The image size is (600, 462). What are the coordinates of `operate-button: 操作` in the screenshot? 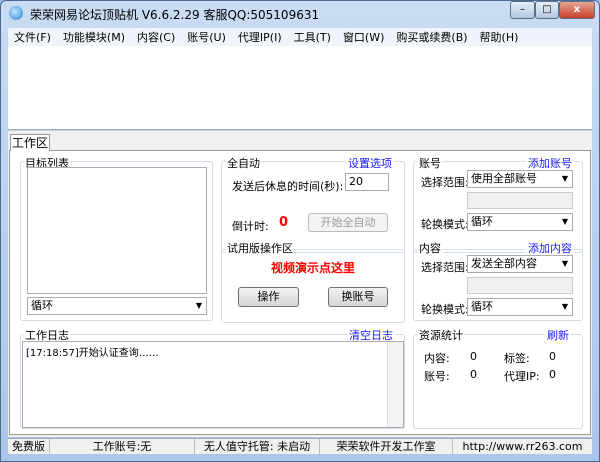 It's located at (268, 297).